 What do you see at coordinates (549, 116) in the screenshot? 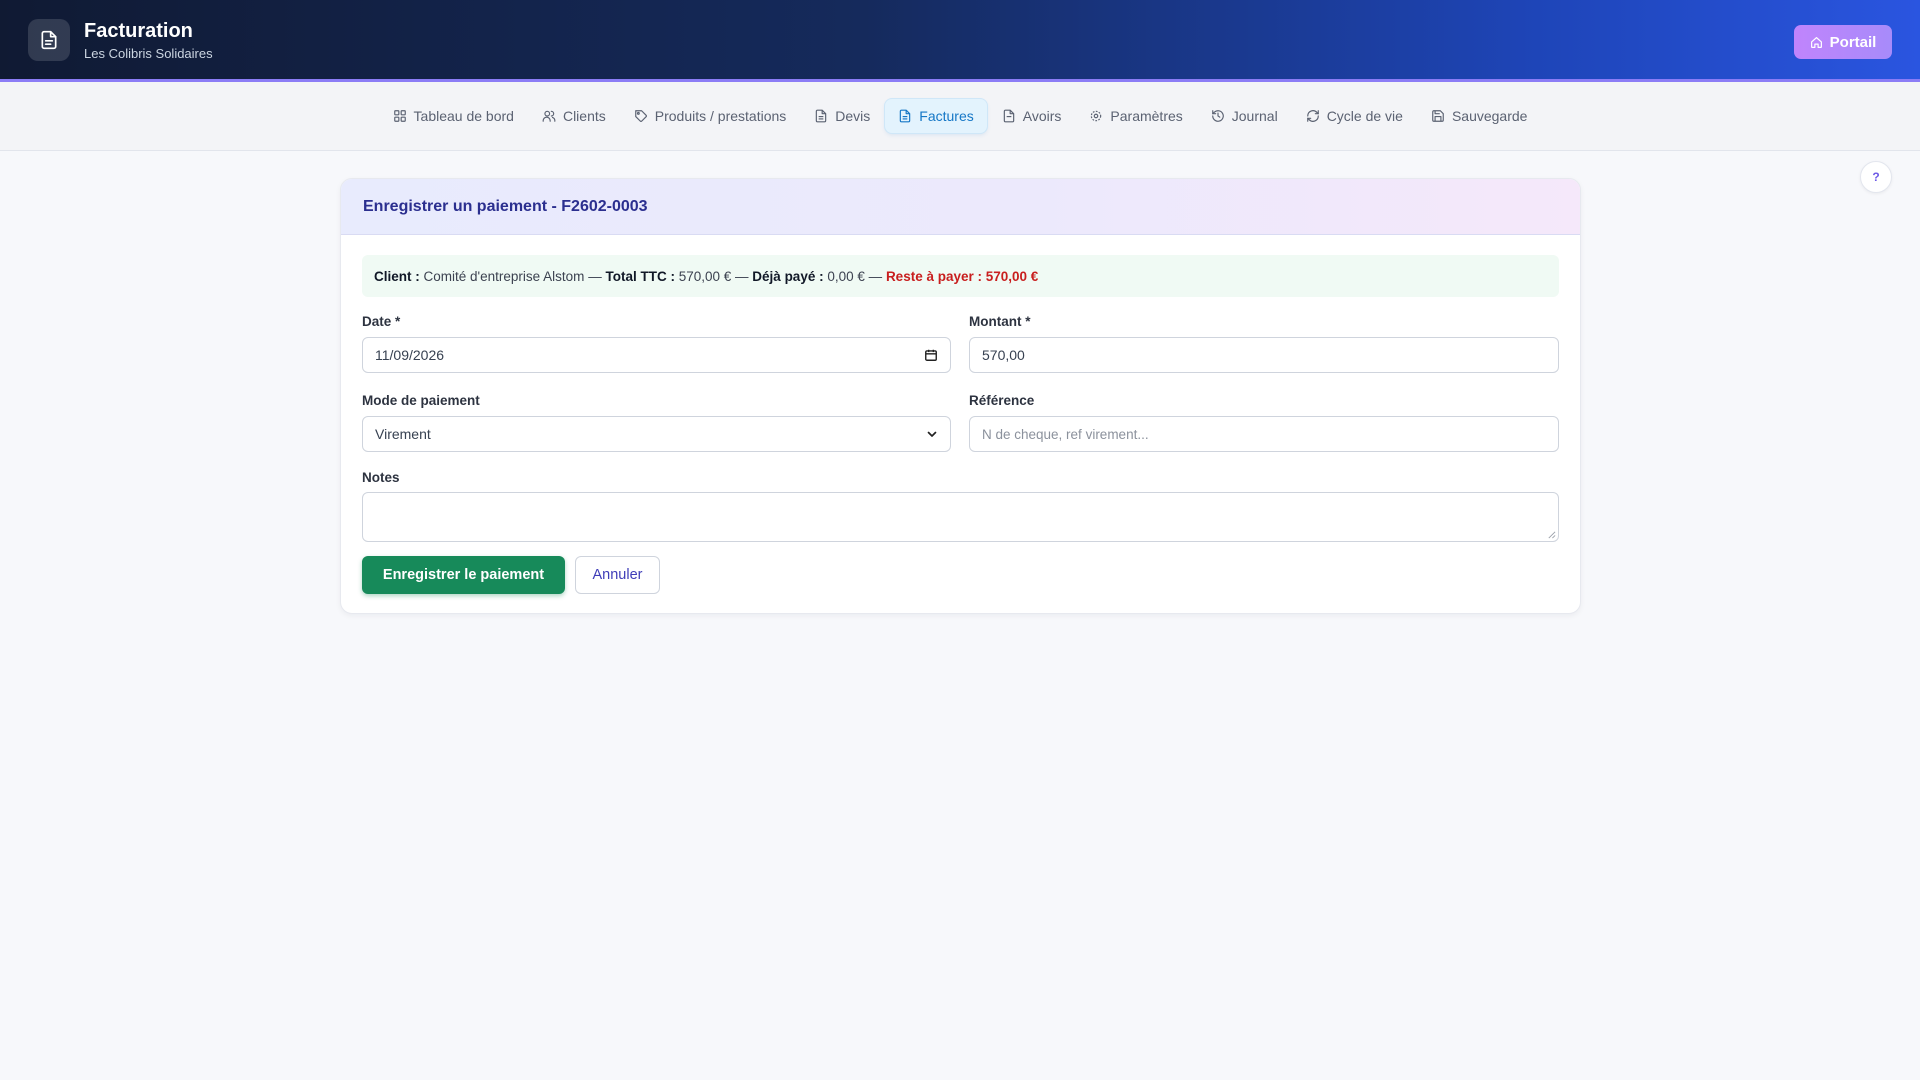
I see `users-icon` at bounding box center [549, 116].